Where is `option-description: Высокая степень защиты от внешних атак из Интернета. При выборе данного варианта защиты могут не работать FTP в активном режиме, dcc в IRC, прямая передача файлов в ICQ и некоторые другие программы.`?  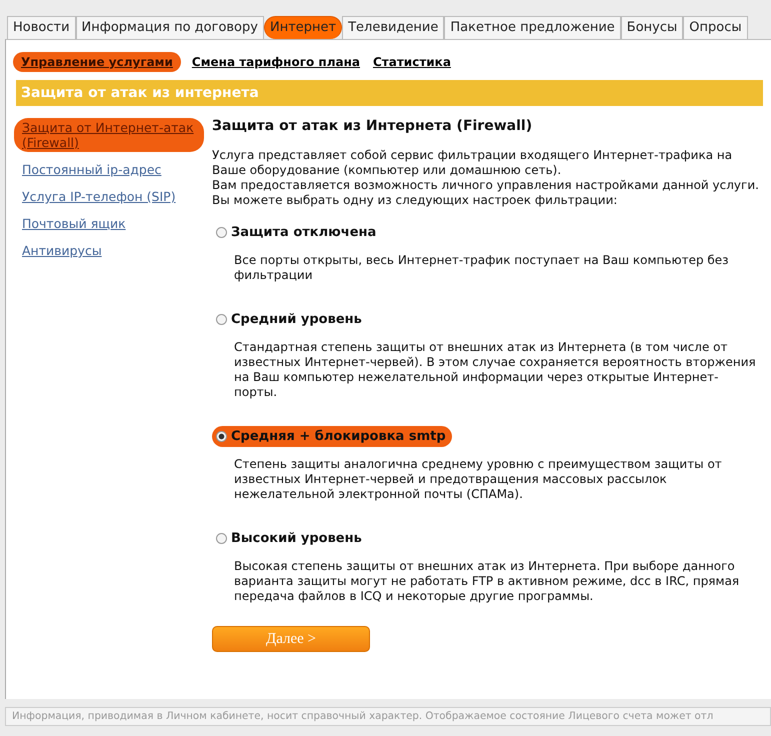
option-description: Высокая степень защиты от внешних атак из Интернета. При выборе данного варианта защиты могут не работать FTP в активном режиме, dcc в IRC, прямая передача файлов в ICQ и некоторые другие программы. is located at coordinates (486, 581).